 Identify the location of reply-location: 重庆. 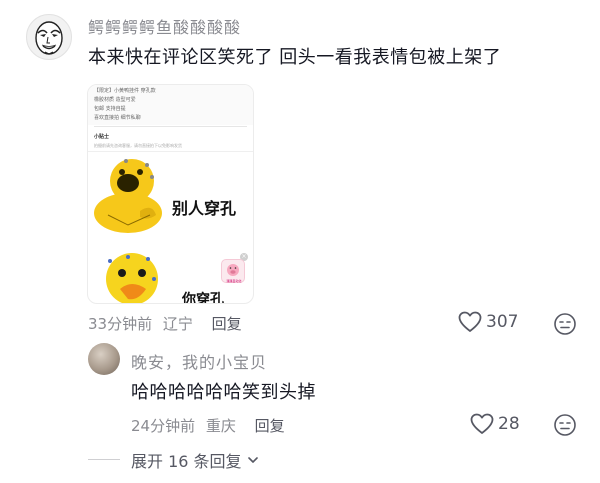
(220, 426).